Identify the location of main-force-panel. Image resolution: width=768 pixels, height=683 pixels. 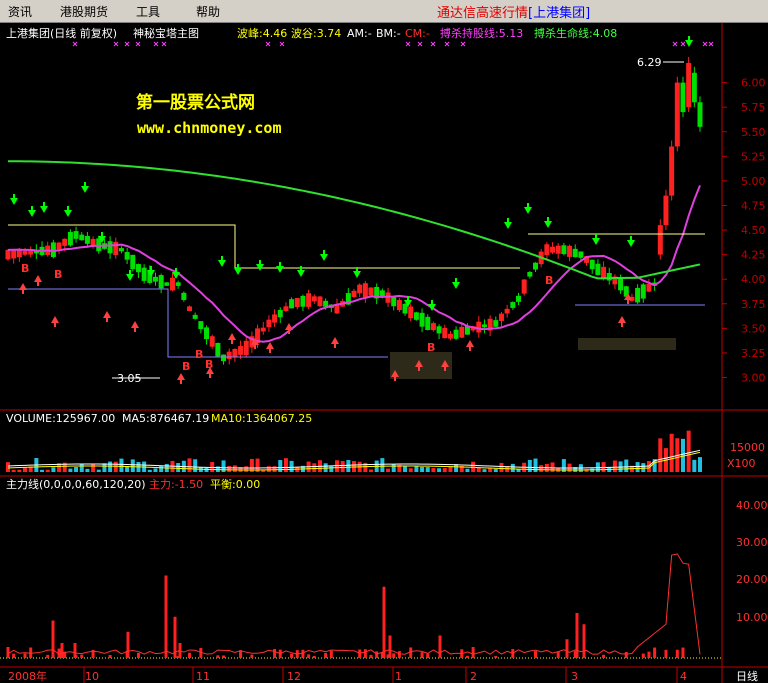
(361, 606).